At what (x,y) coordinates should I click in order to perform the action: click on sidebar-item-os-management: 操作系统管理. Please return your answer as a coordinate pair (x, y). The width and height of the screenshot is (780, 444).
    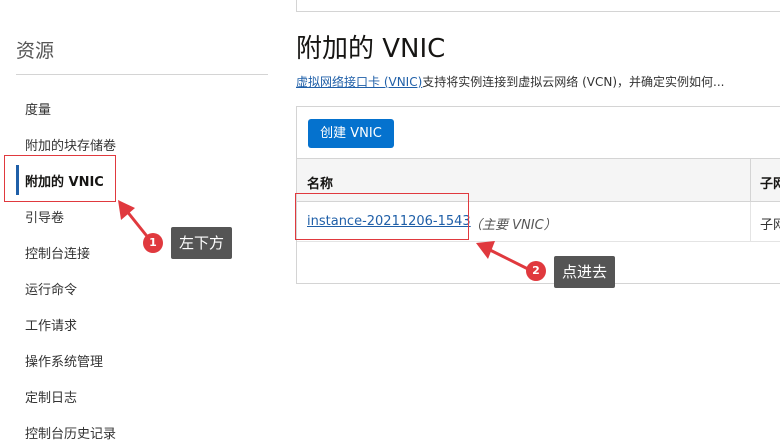
    Looking at the image, I should click on (64, 360).